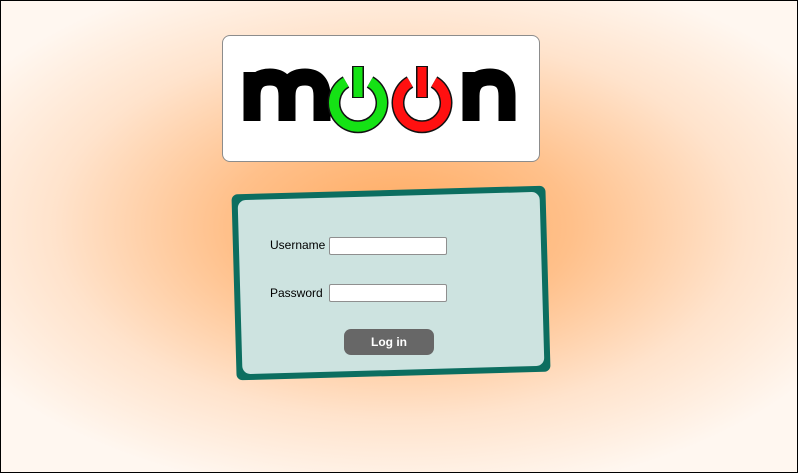  What do you see at coordinates (489, 94) in the screenshot?
I see `logo-letter-n` at bounding box center [489, 94].